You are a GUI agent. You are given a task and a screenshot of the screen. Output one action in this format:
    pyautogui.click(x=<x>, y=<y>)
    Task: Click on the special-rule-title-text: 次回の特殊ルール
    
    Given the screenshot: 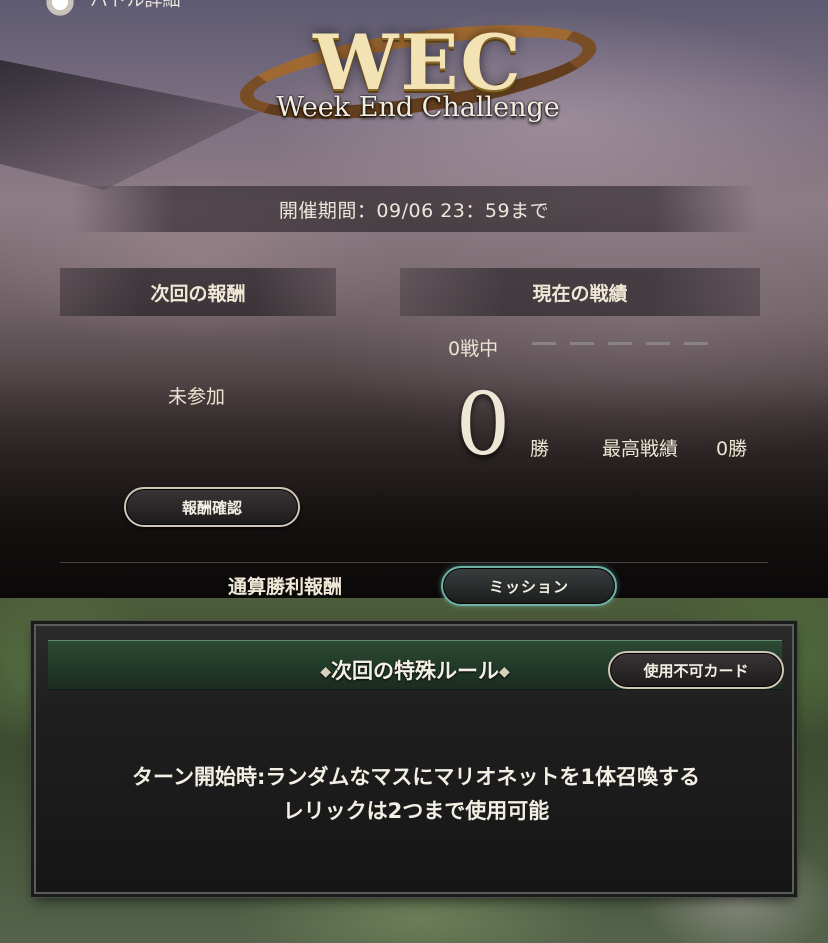 What is the action you would take?
    pyautogui.click(x=415, y=671)
    